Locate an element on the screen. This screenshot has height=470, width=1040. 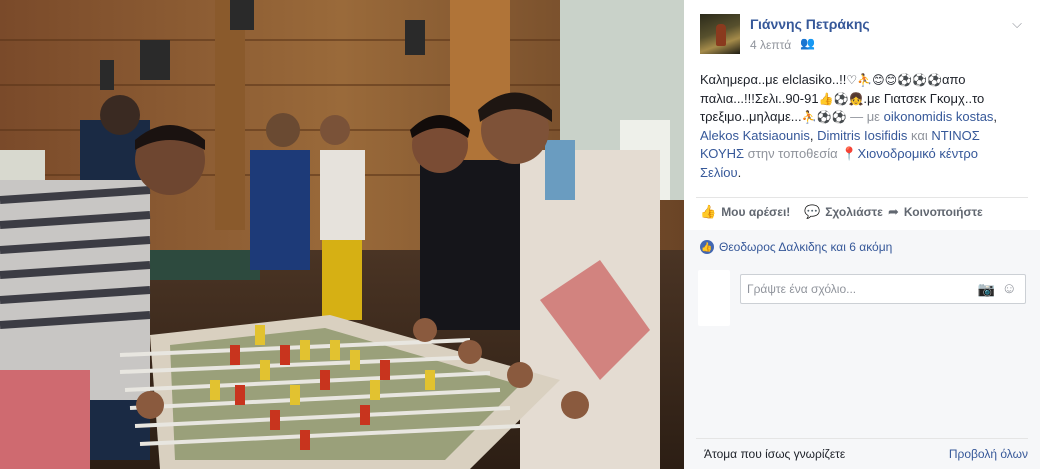
divider is located at coordinates (862, 197).